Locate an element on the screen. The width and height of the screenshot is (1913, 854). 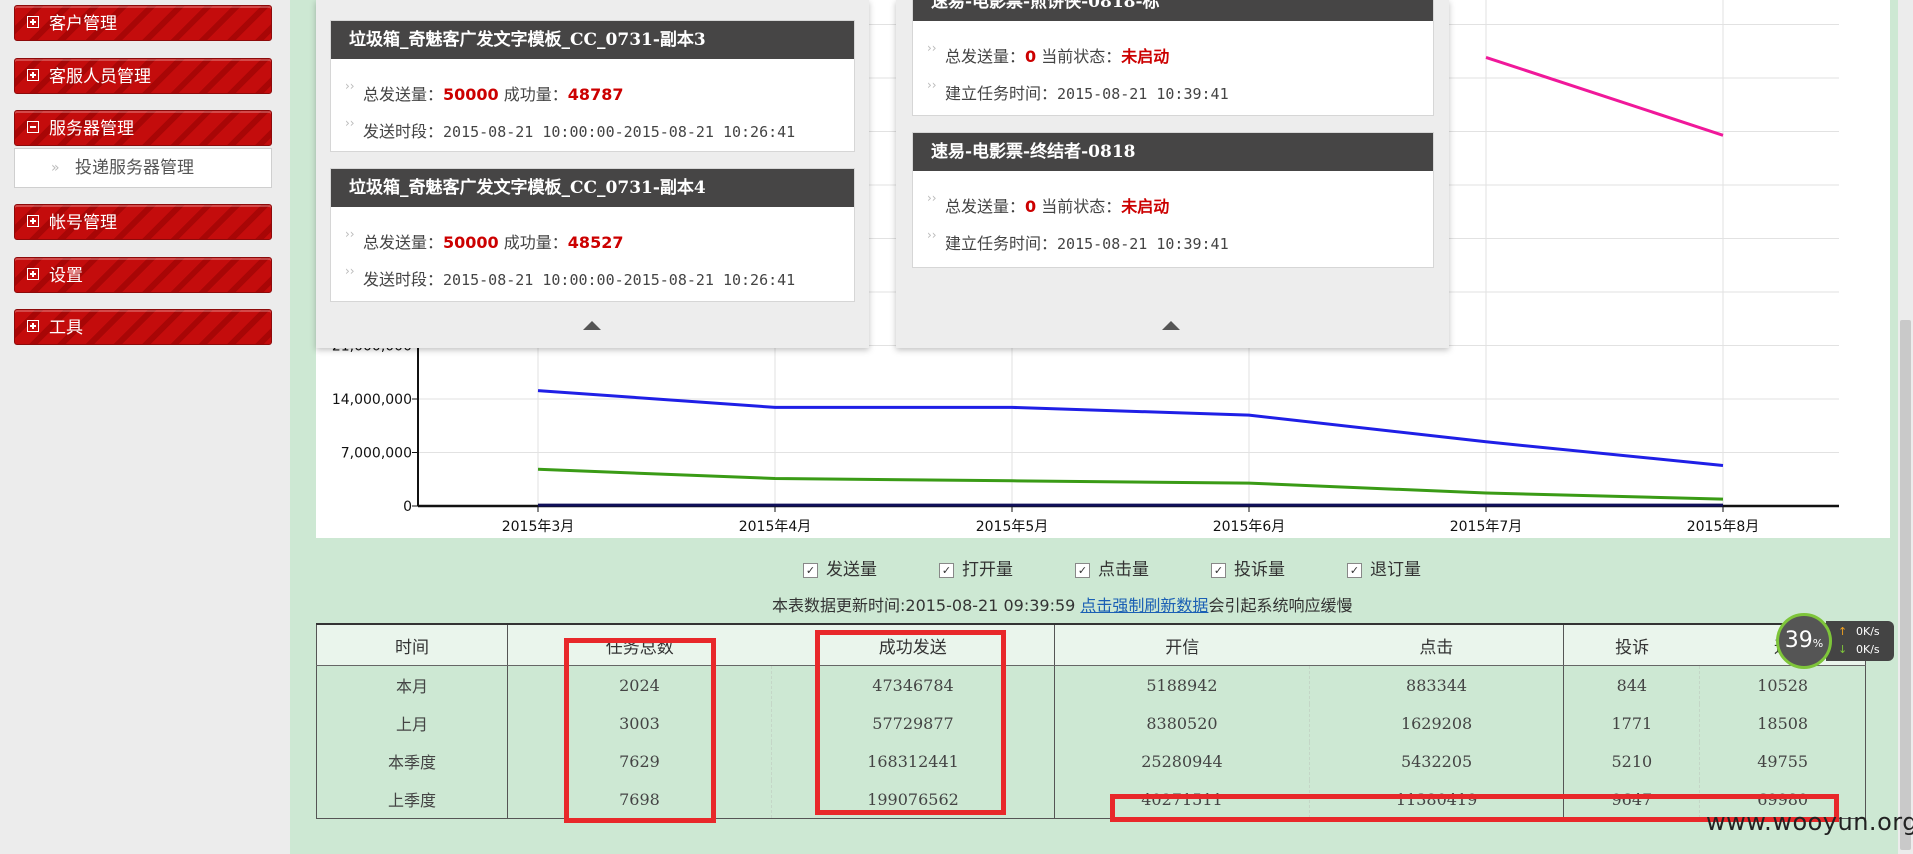
checkbox-send: ✓ 发送量 is located at coordinates (840, 567).